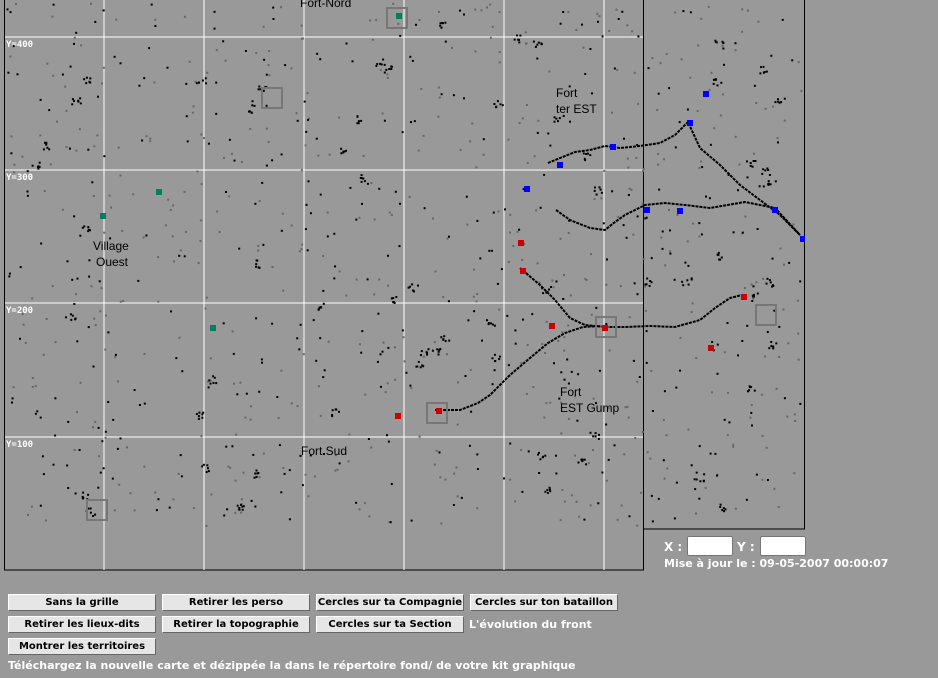  I want to click on section-circles-button: Cercles sur ta Section, so click(390, 624).